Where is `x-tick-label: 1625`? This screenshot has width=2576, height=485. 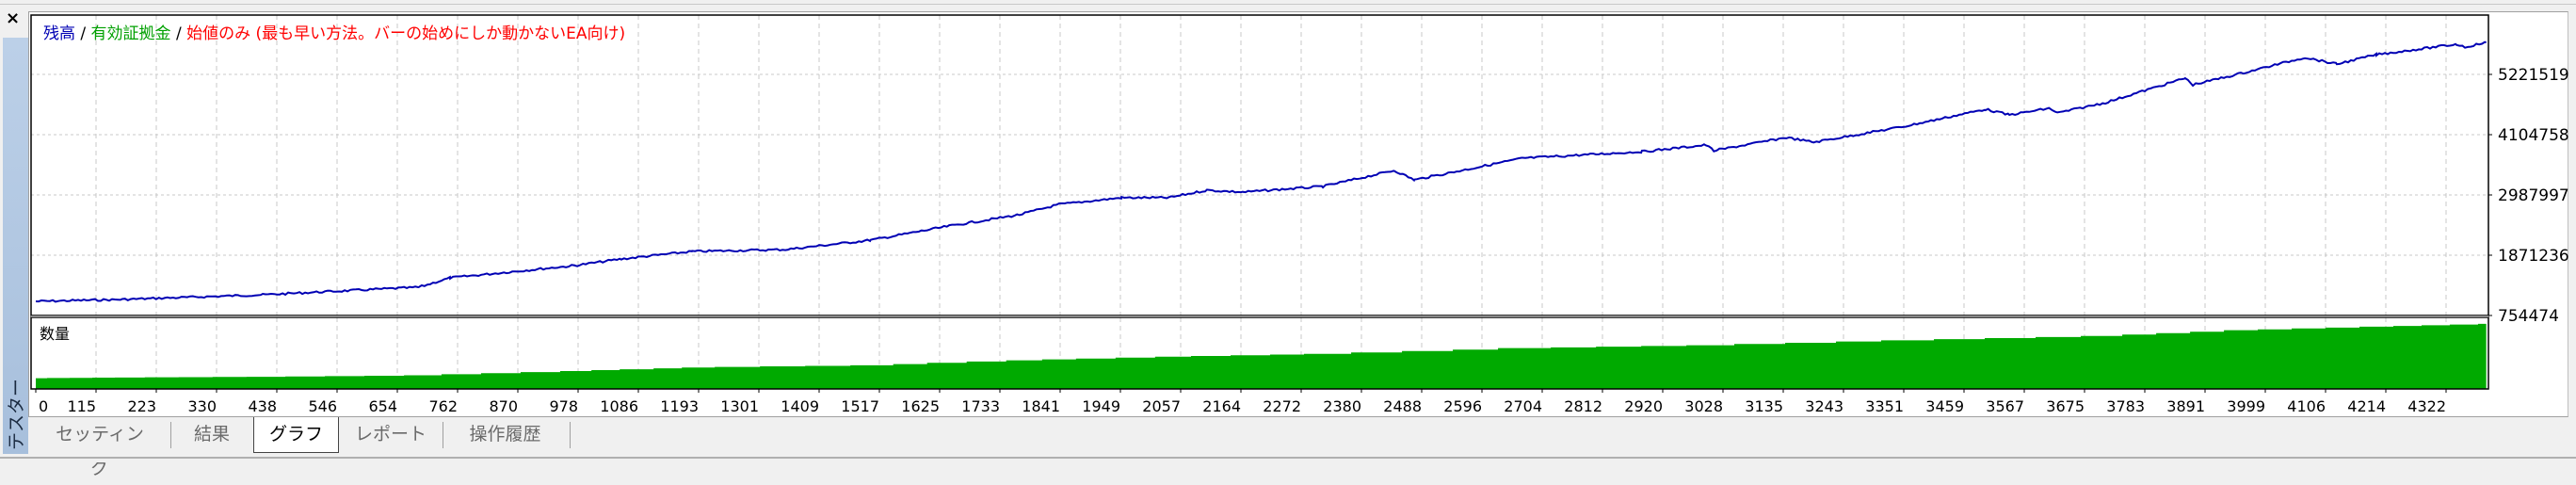
x-tick-label: 1625 is located at coordinates (920, 406).